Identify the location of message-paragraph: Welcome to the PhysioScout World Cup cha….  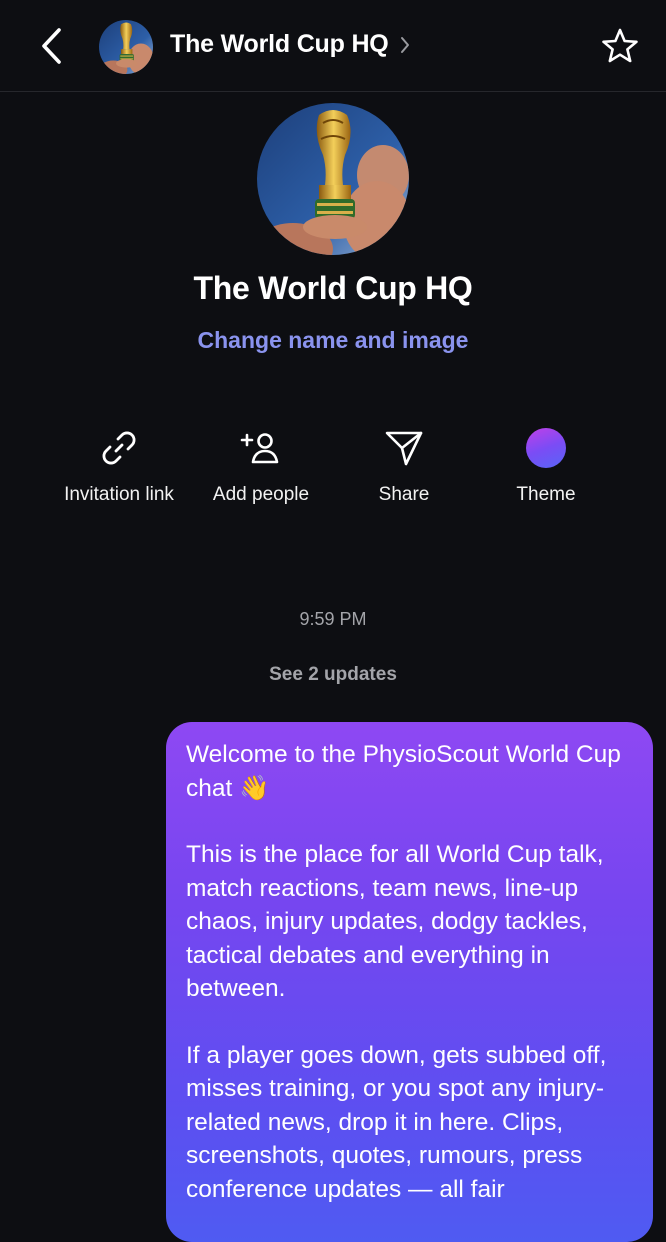
(403, 771).